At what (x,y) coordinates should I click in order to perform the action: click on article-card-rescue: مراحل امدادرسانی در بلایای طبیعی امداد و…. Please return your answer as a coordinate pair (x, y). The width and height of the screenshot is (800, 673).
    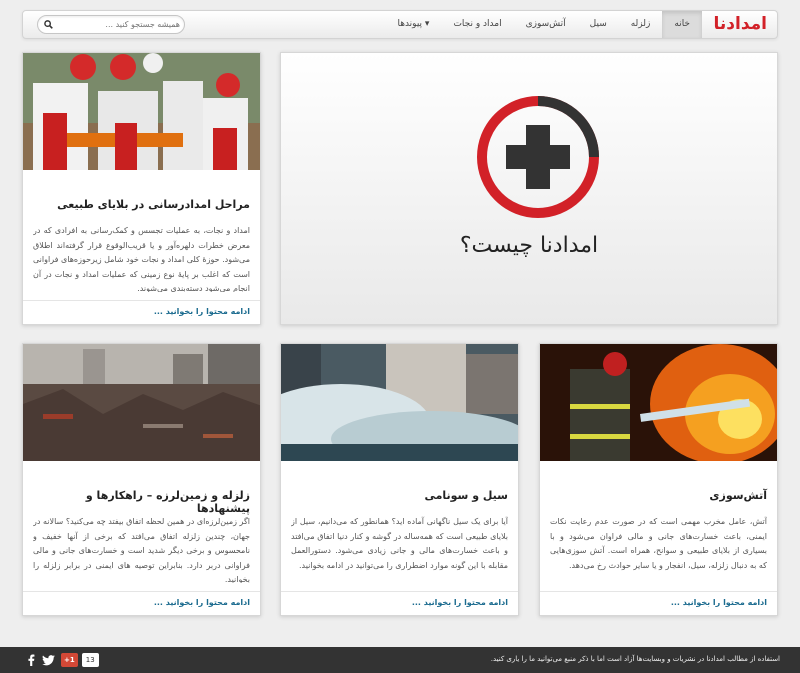
    Looking at the image, I should click on (141, 188).